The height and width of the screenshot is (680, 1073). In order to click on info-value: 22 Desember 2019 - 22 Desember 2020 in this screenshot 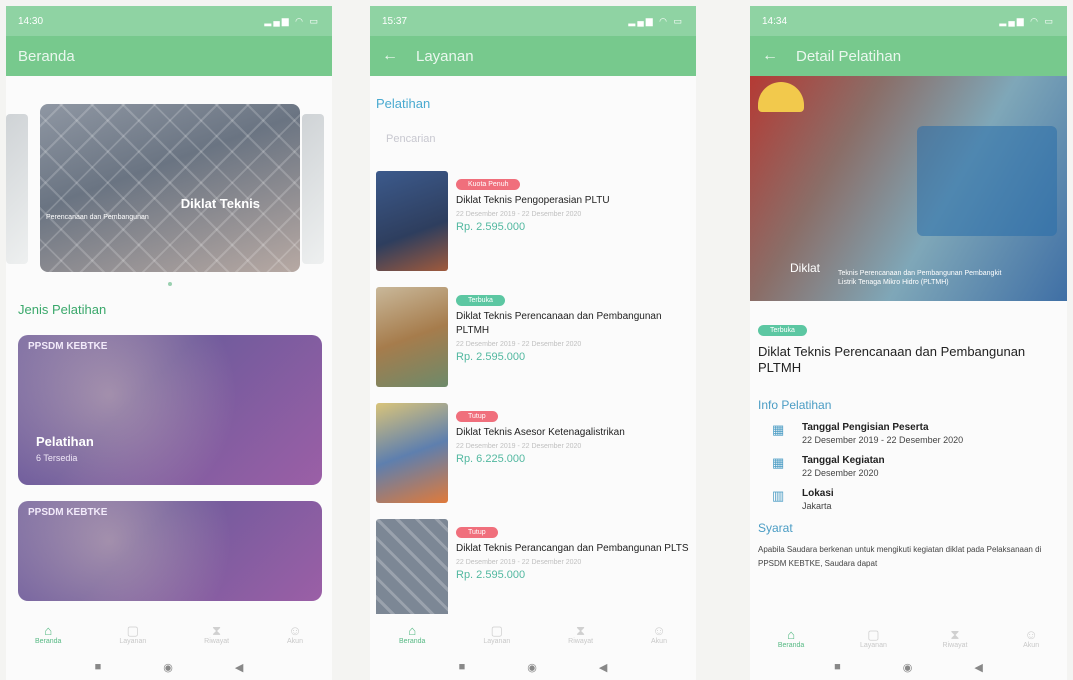, I will do `click(883, 440)`.